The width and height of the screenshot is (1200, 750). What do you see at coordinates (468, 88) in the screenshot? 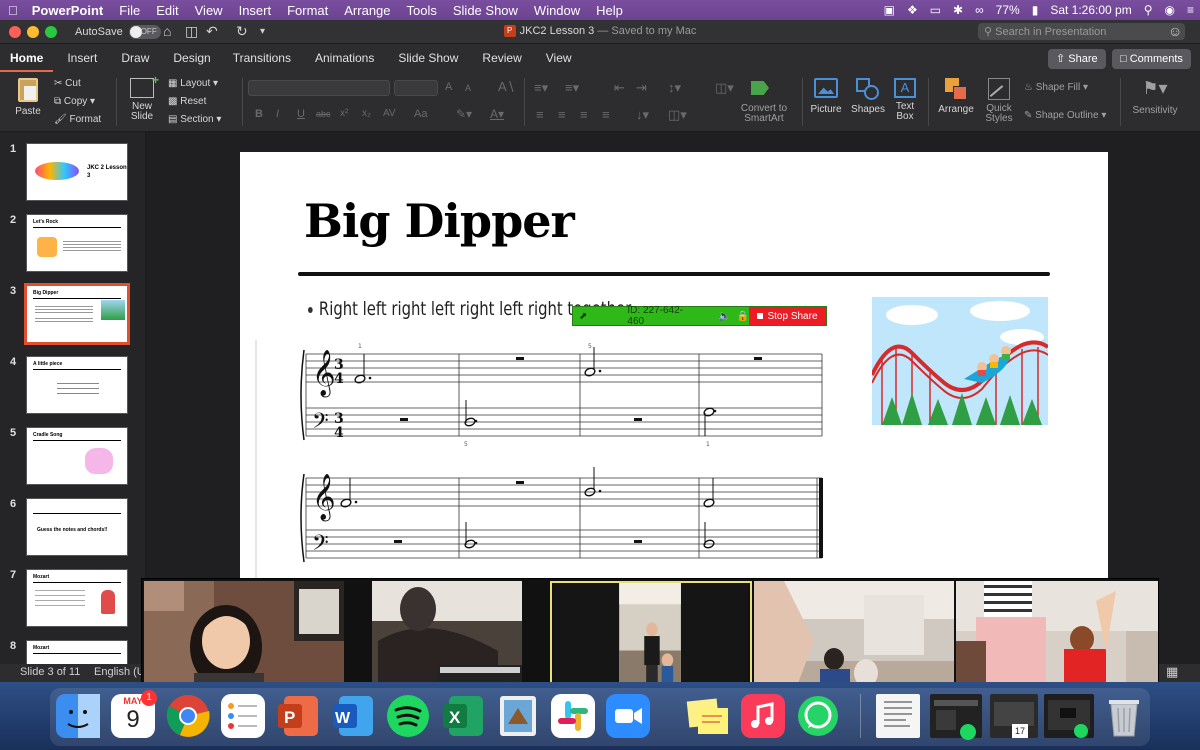
I see `decrease-font-size-button: A` at bounding box center [468, 88].